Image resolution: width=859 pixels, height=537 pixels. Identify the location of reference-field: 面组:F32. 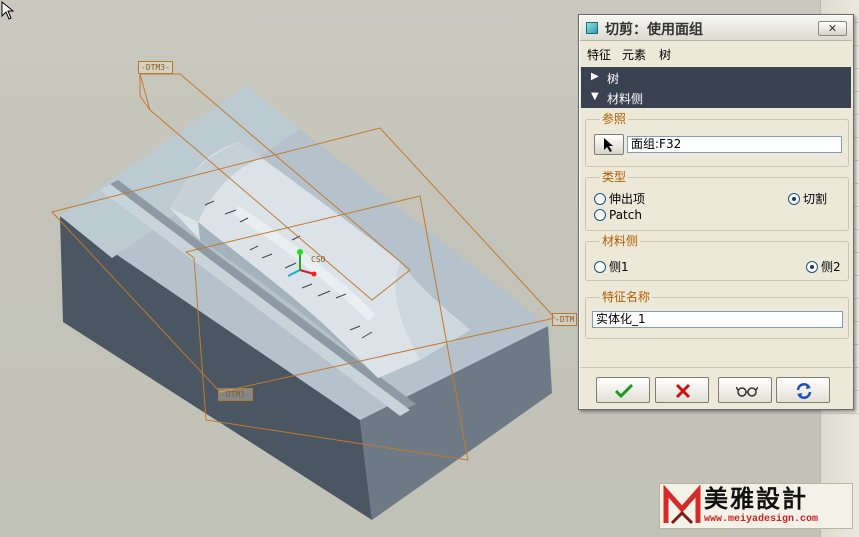
(734, 144).